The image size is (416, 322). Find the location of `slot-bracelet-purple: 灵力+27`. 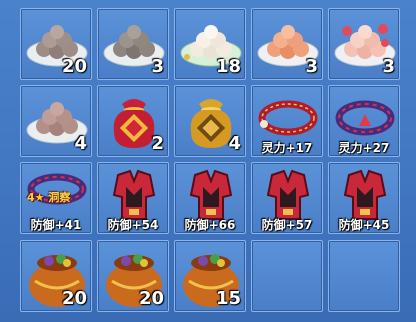

slot-bracelet-purple: 灵力+27 is located at coordinates (364, 121).